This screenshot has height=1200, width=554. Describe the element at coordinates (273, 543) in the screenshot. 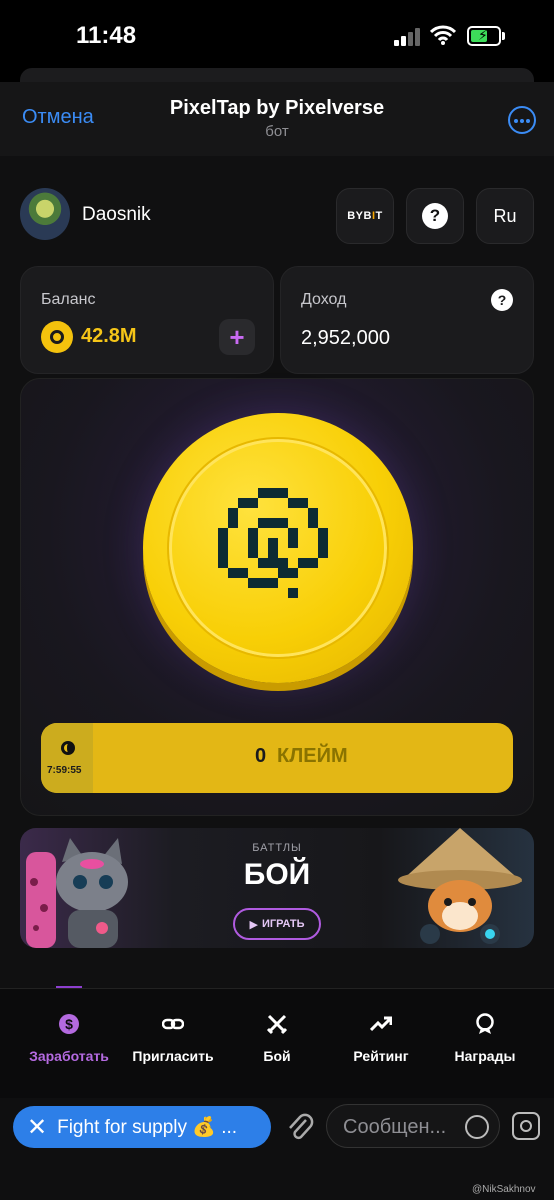

I see `pixelverse-logo-icon` at that location.